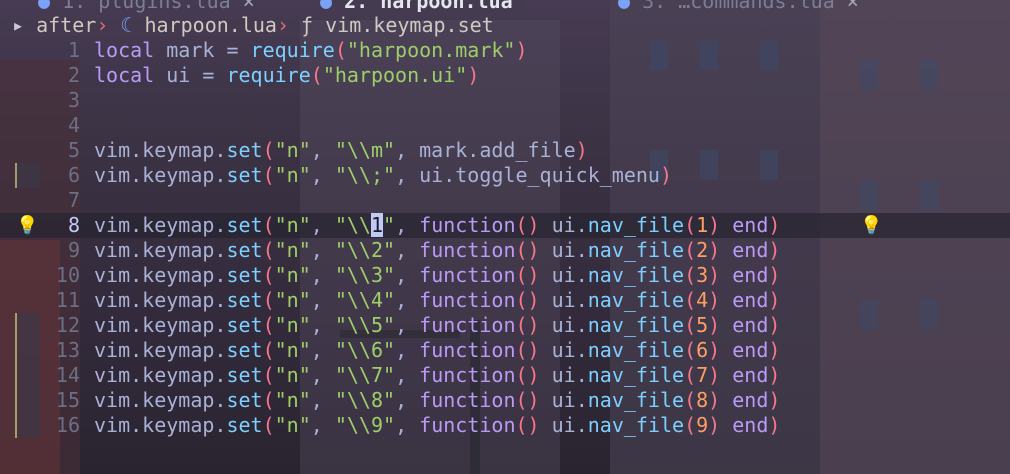 Image resolution: width=1010 pixels, height=474 pixels. I want to click on line-number: 3, so click(73, 100).